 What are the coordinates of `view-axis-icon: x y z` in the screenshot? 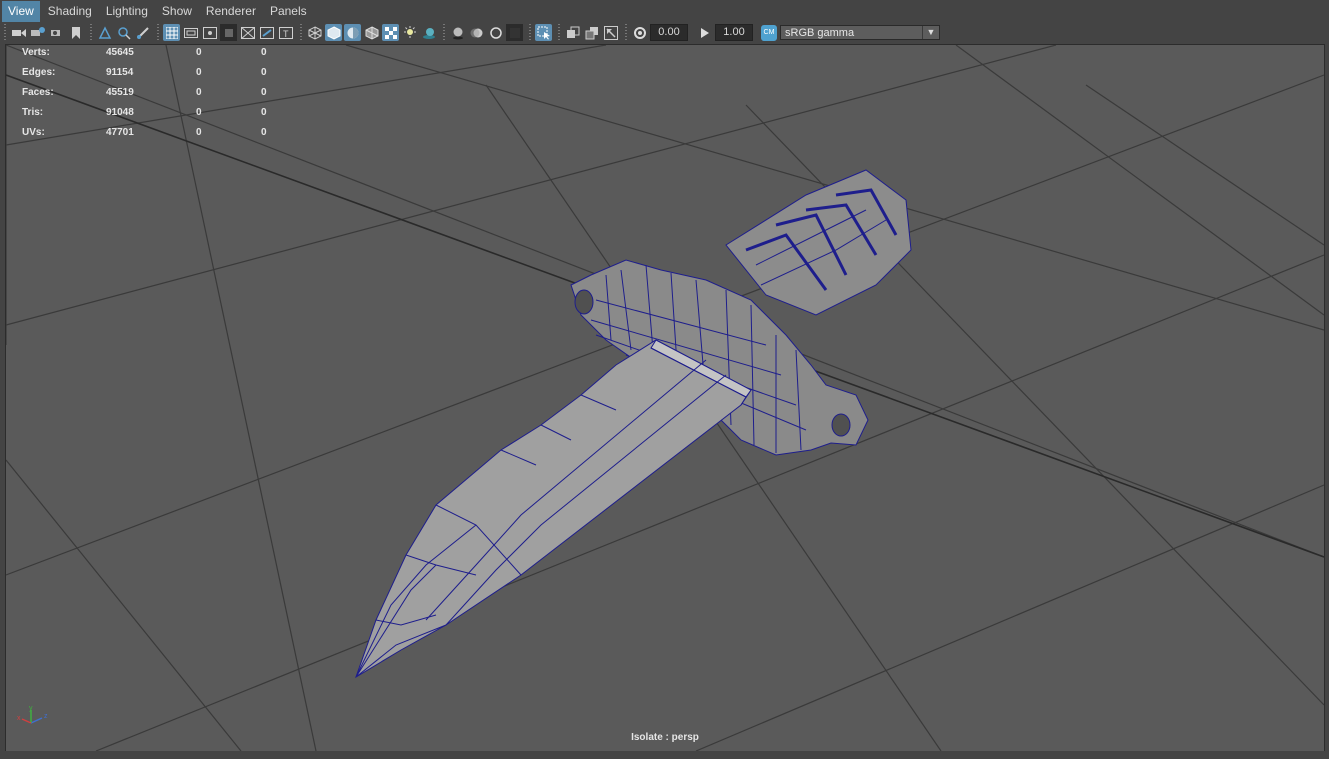 It's located at (32, 714).